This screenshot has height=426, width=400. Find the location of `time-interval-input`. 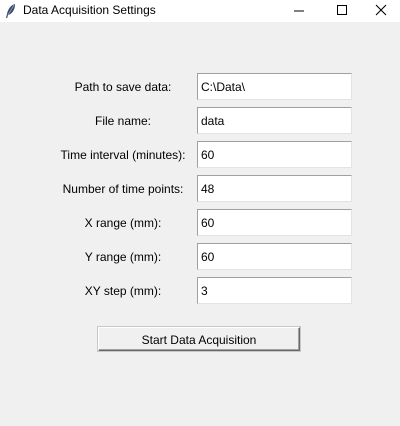

time-interval-input is located at coordinates (274, 154).